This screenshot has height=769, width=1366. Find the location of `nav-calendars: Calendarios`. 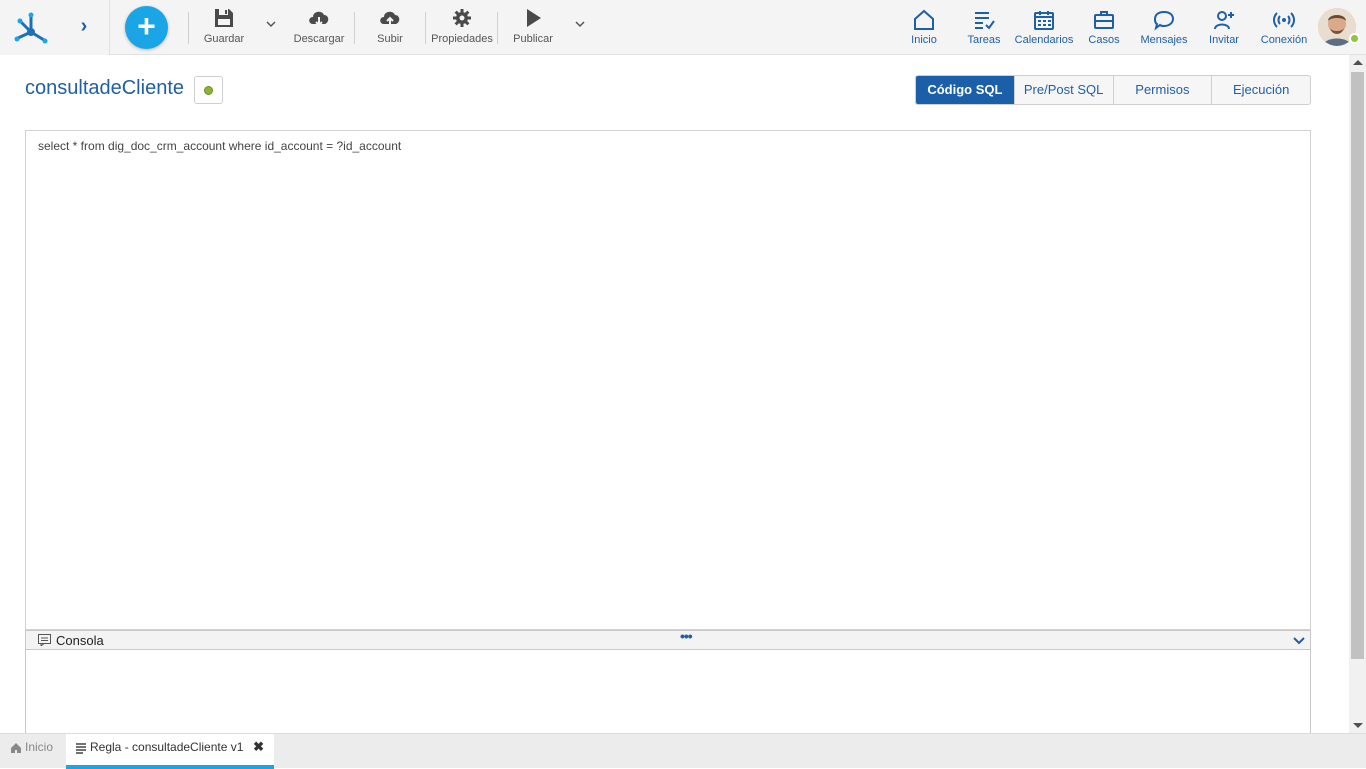

nav-calendars: Calendarios is located at coordinates (1044, 29).